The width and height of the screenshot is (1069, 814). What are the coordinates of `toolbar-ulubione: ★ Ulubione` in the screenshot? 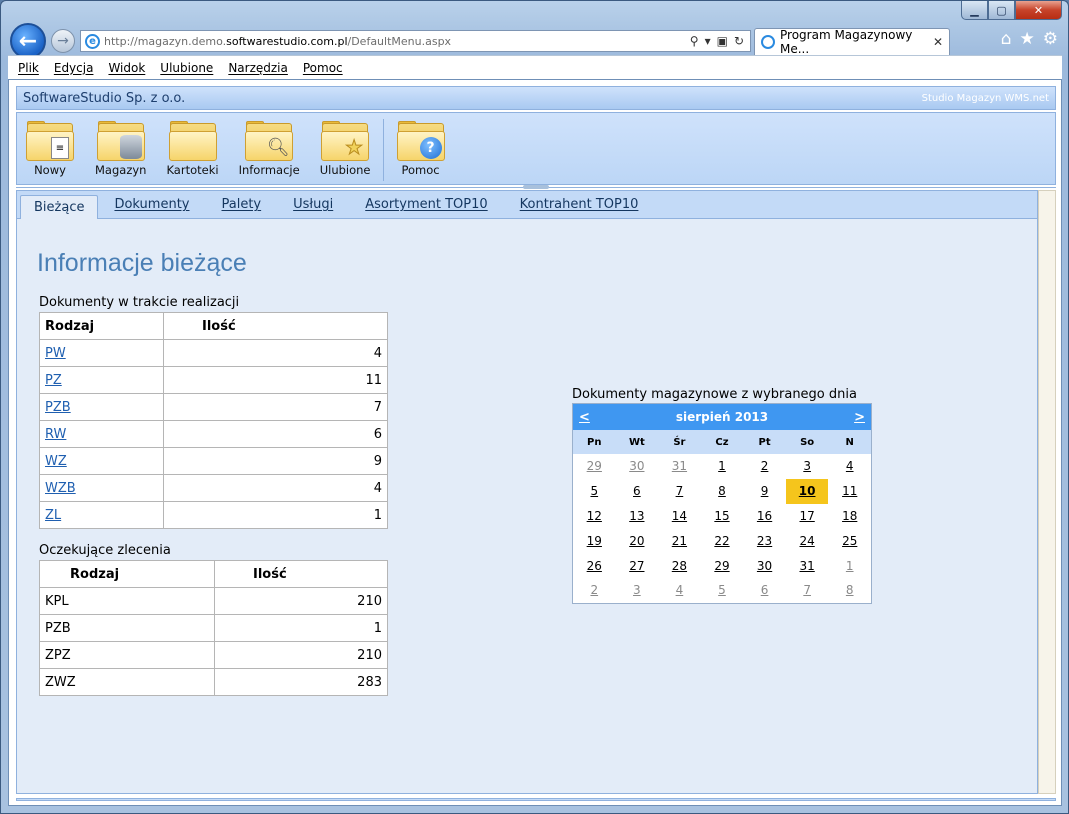 It's located at (345, 145).